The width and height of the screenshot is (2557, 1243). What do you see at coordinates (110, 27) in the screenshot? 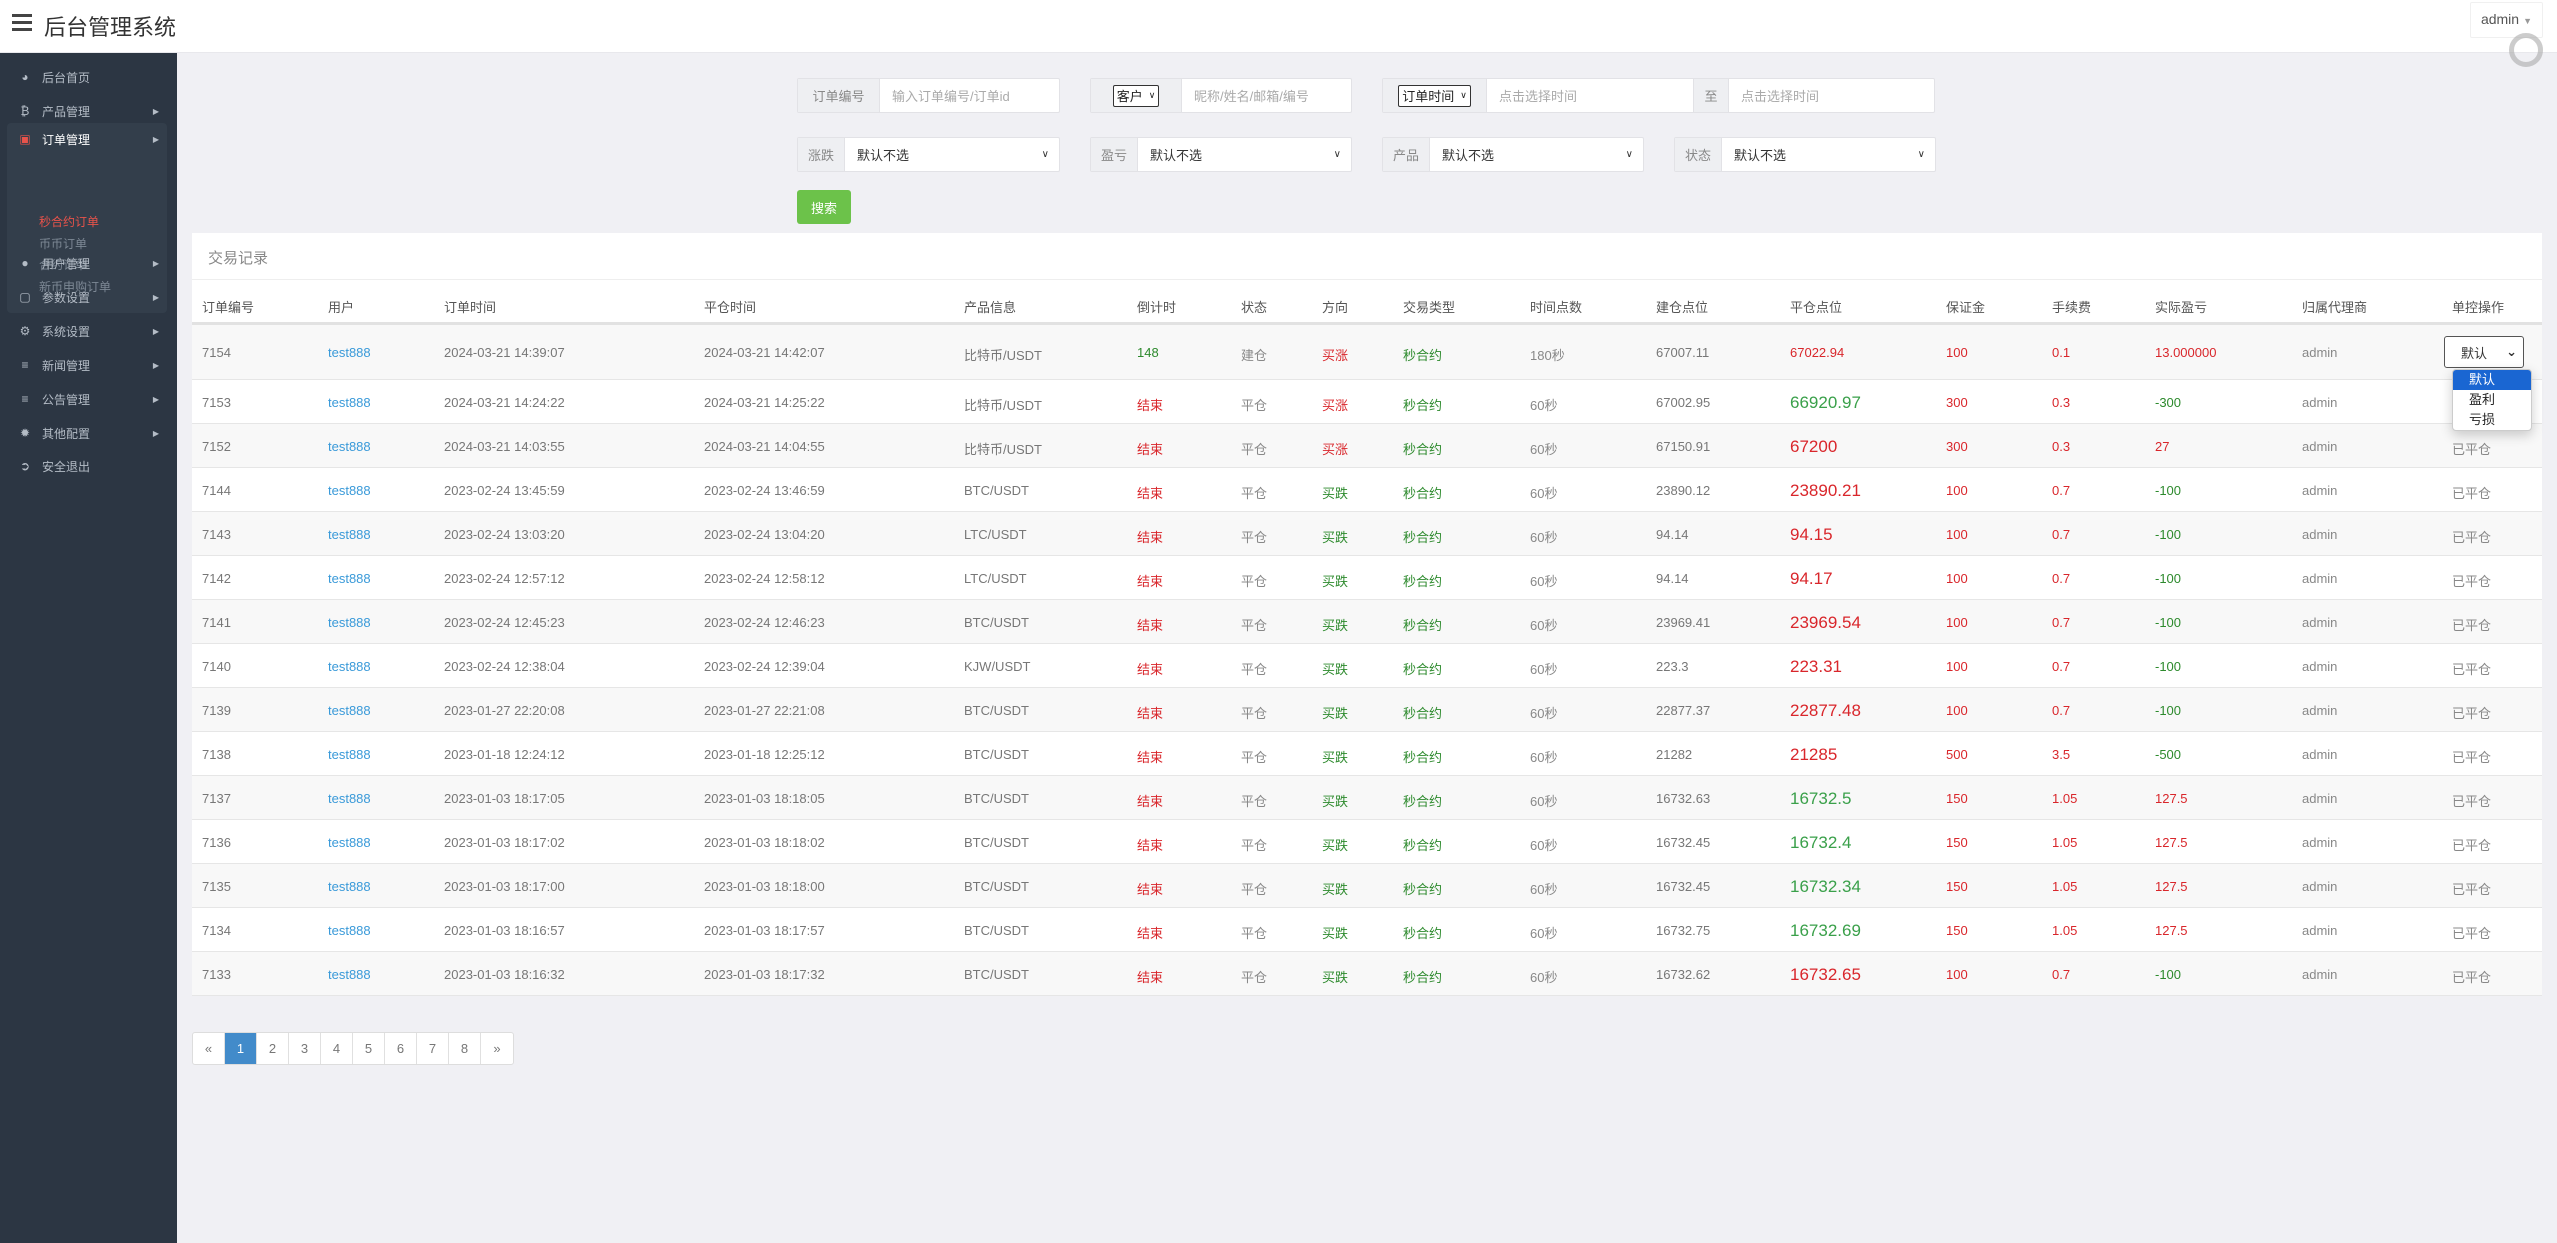
I see `app-title: 后台管理系统` at bounding box center [110, 27].